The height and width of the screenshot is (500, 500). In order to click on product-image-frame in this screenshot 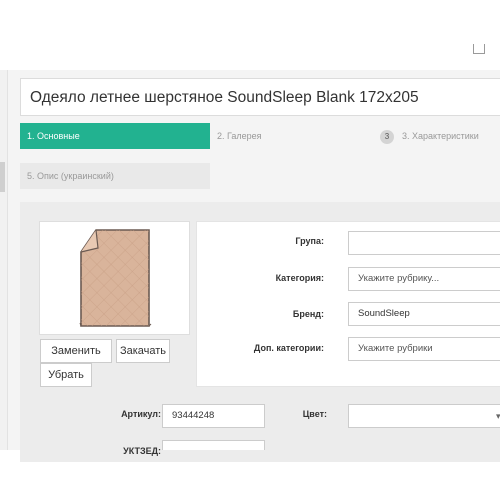, I will do `click(114, 278)`.